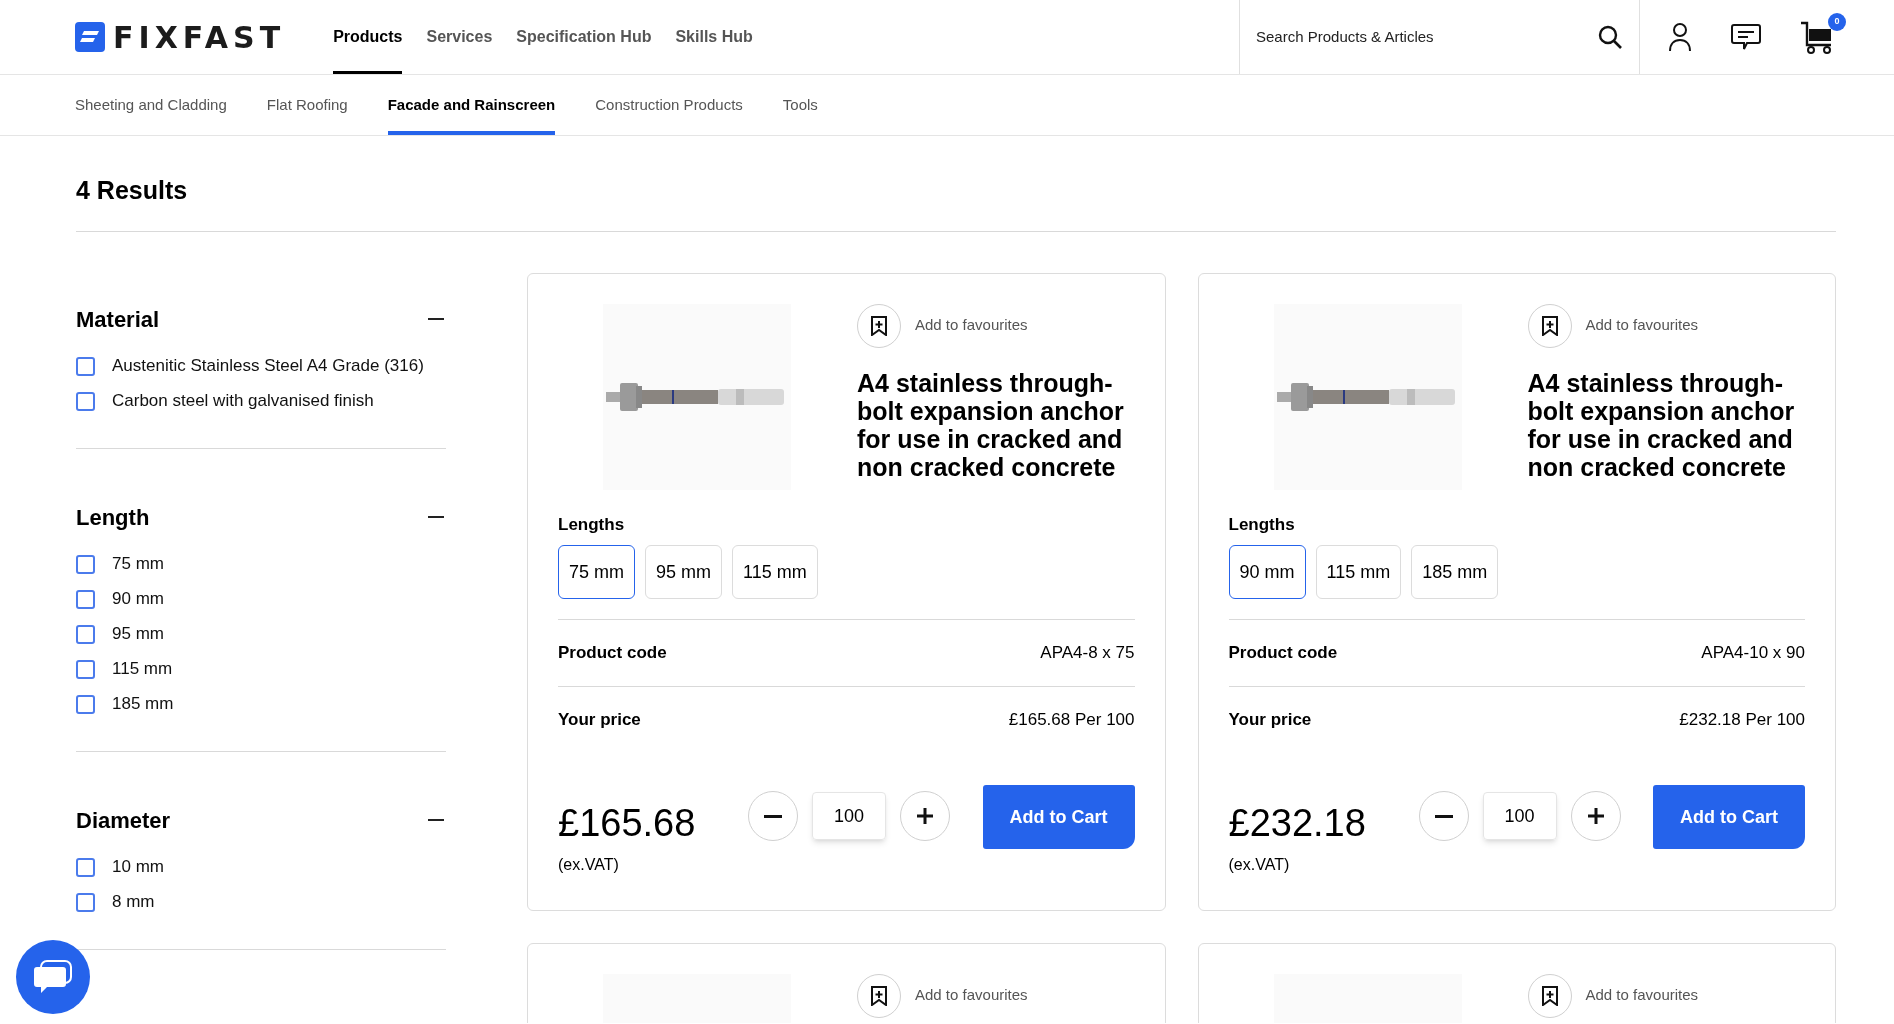  I want to click on total-price: £232.18, so click(1297, 823).